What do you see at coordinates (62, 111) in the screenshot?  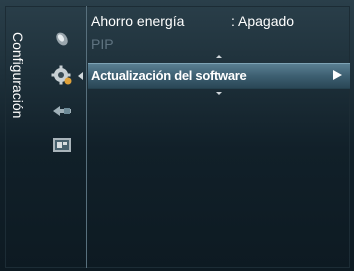 I see `input-icon` at bounding box center [62, 111].